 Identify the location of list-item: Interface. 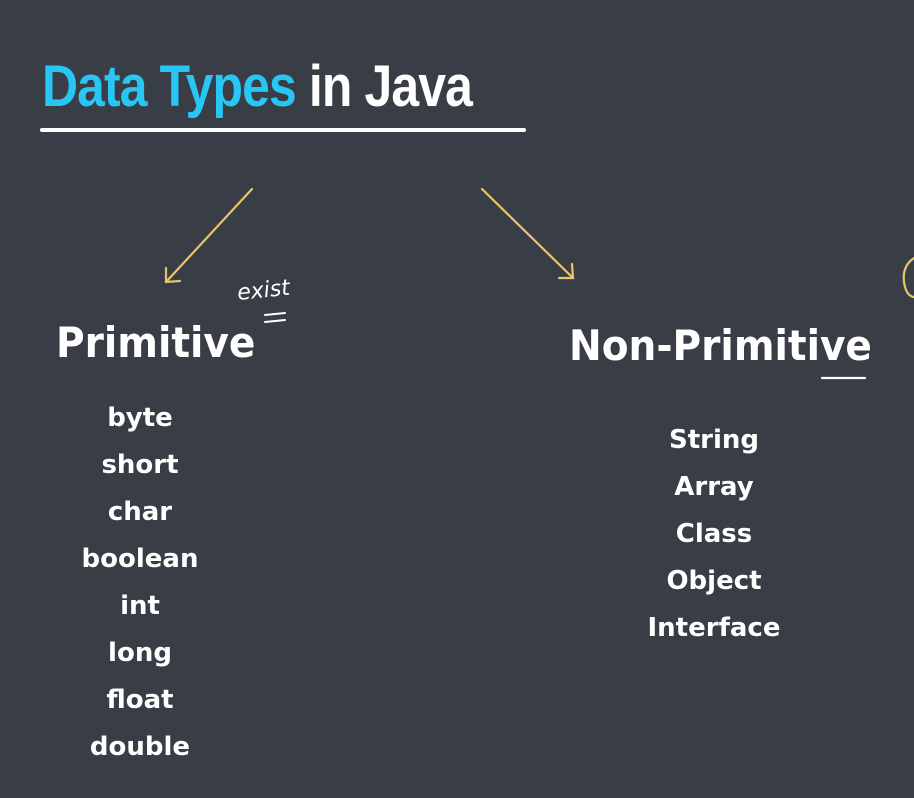
(714, 628).